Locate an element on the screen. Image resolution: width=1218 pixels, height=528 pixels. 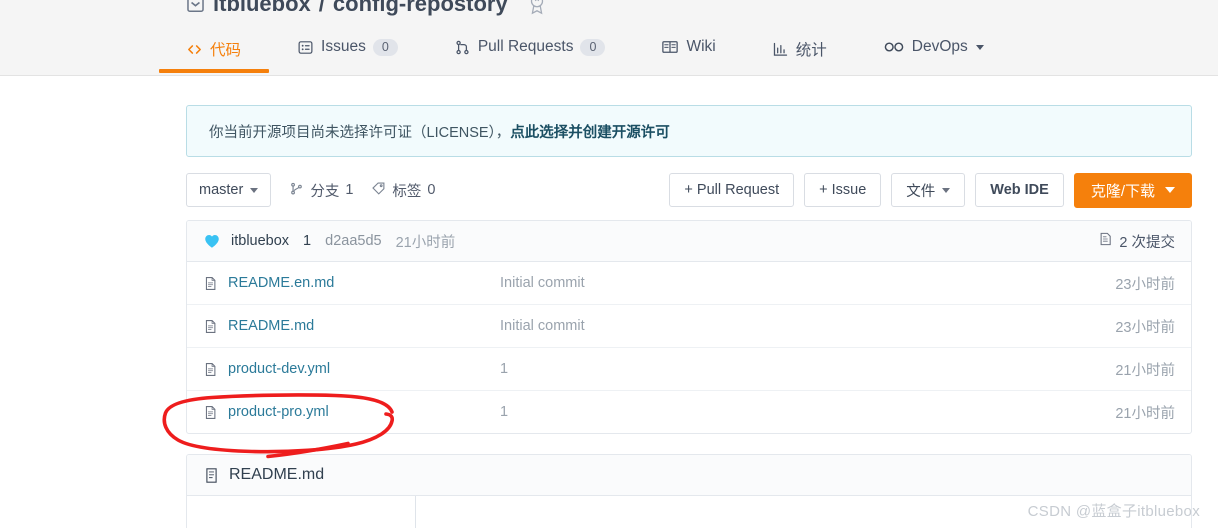
file-name-link: product-pro.yml is located at coordinates (364, 412).